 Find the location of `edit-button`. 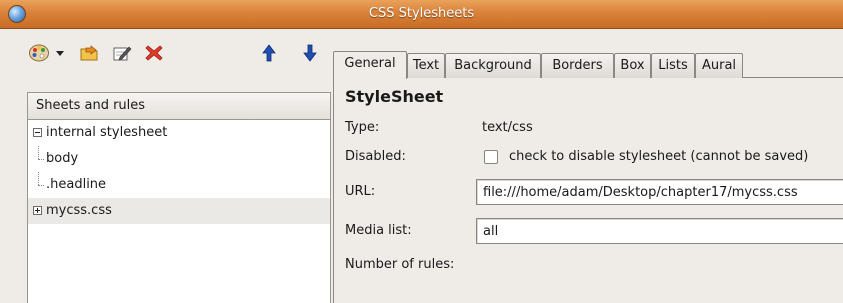

edit-button is located at coordinates (121, 53).